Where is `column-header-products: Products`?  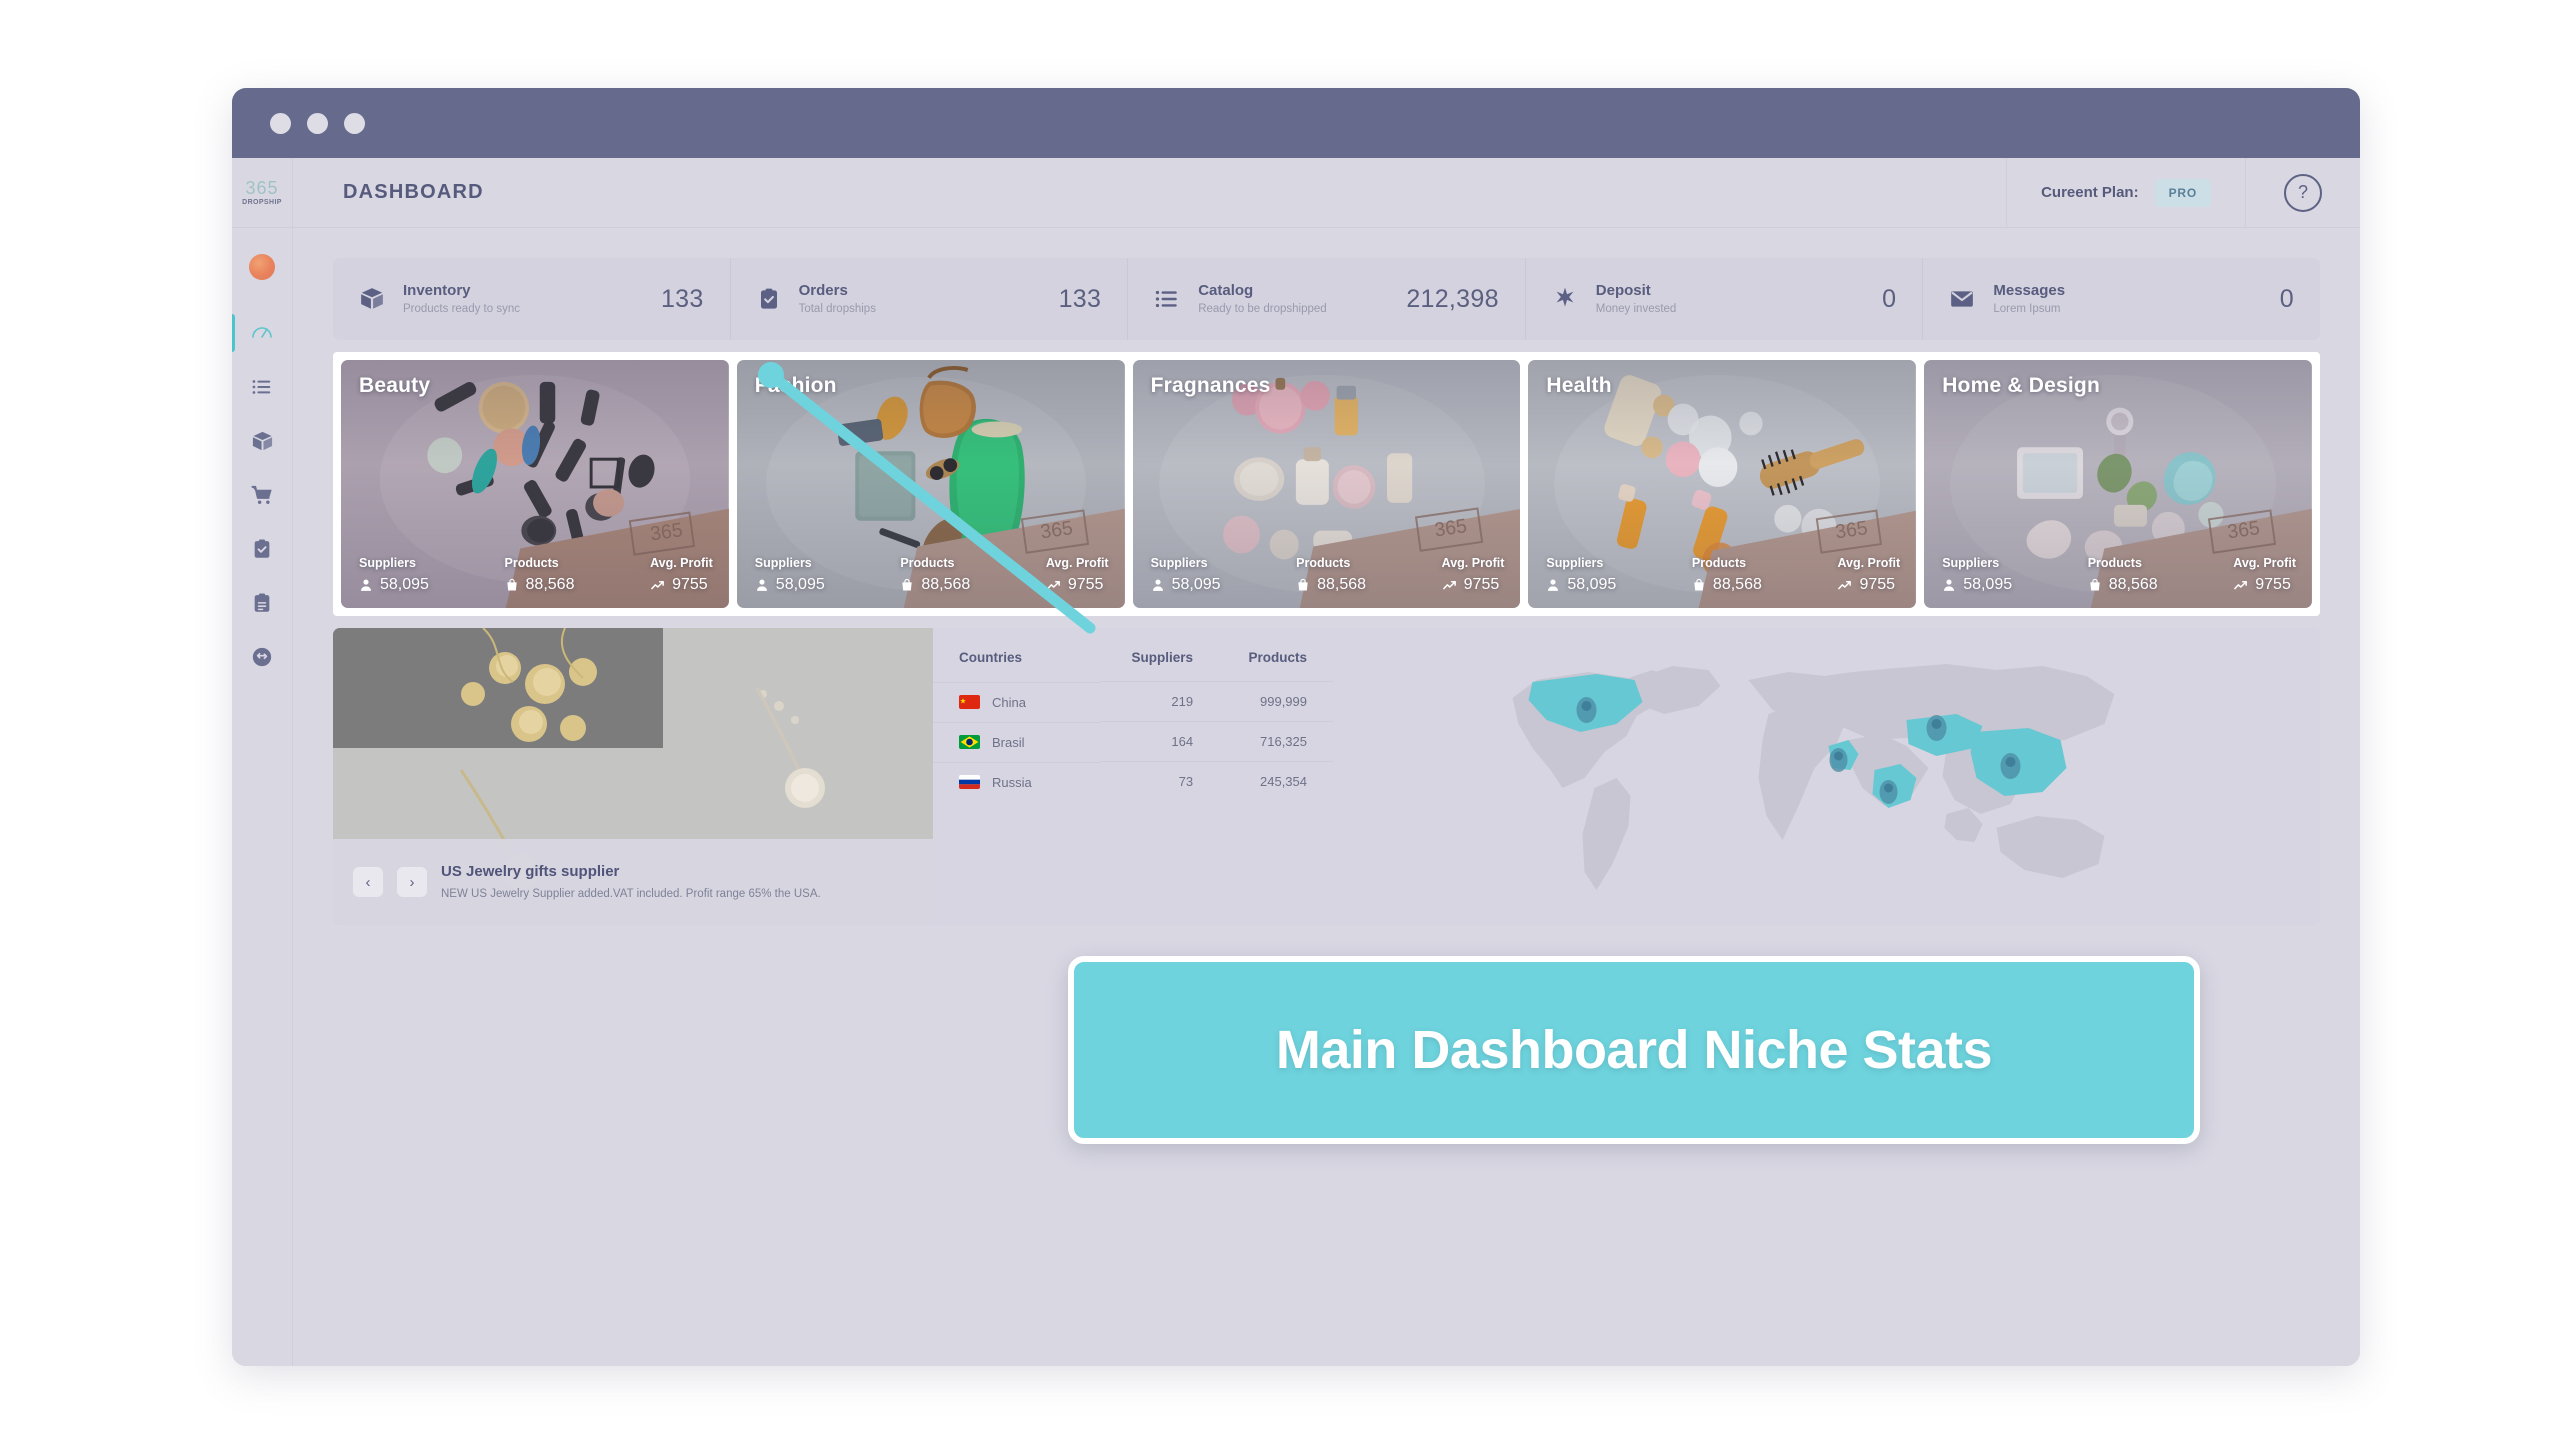
column-header-products: Products is located at coordinates (1277, 657).